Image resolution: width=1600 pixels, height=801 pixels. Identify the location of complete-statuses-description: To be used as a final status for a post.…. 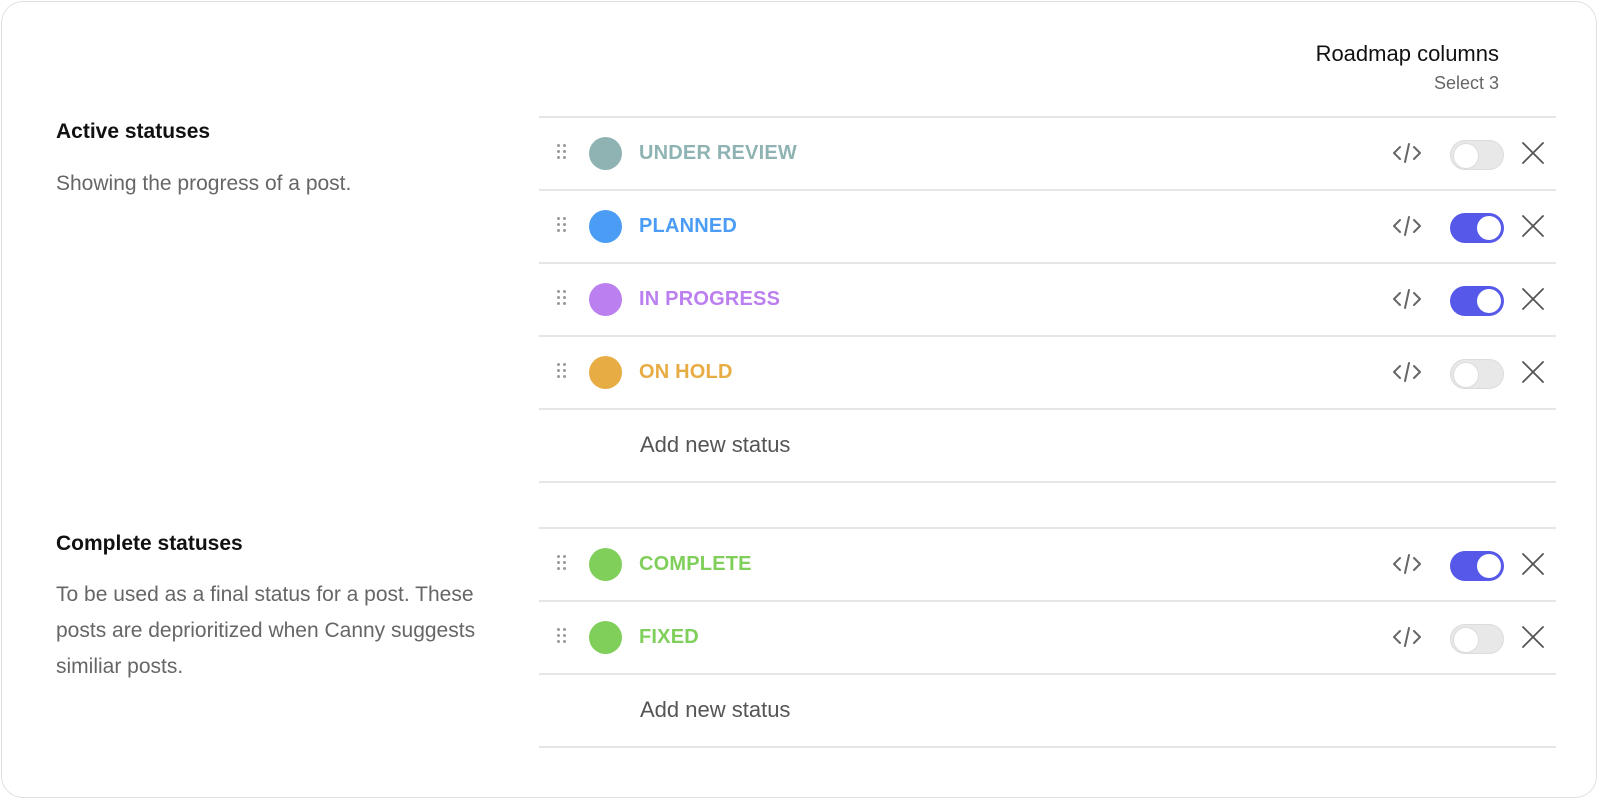
(266, 630).